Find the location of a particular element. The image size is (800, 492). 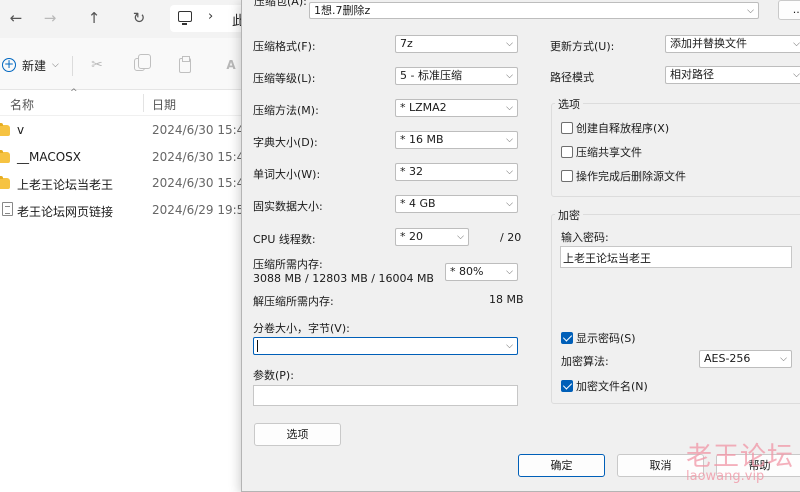

delete-after-label: 操作完成后删除源文件 is located at coordinates (631, 176).